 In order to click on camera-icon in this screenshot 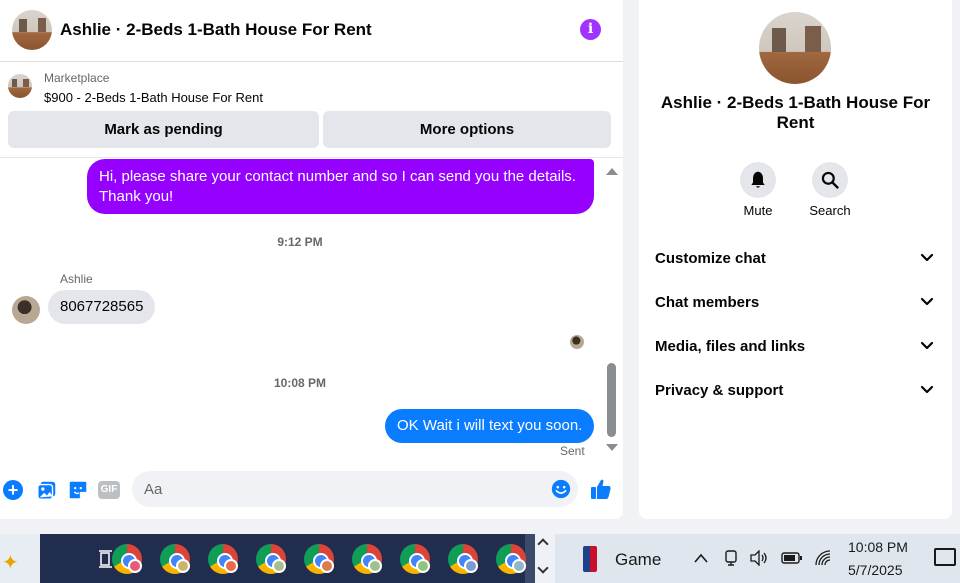, I will do `click(731, 558)`.